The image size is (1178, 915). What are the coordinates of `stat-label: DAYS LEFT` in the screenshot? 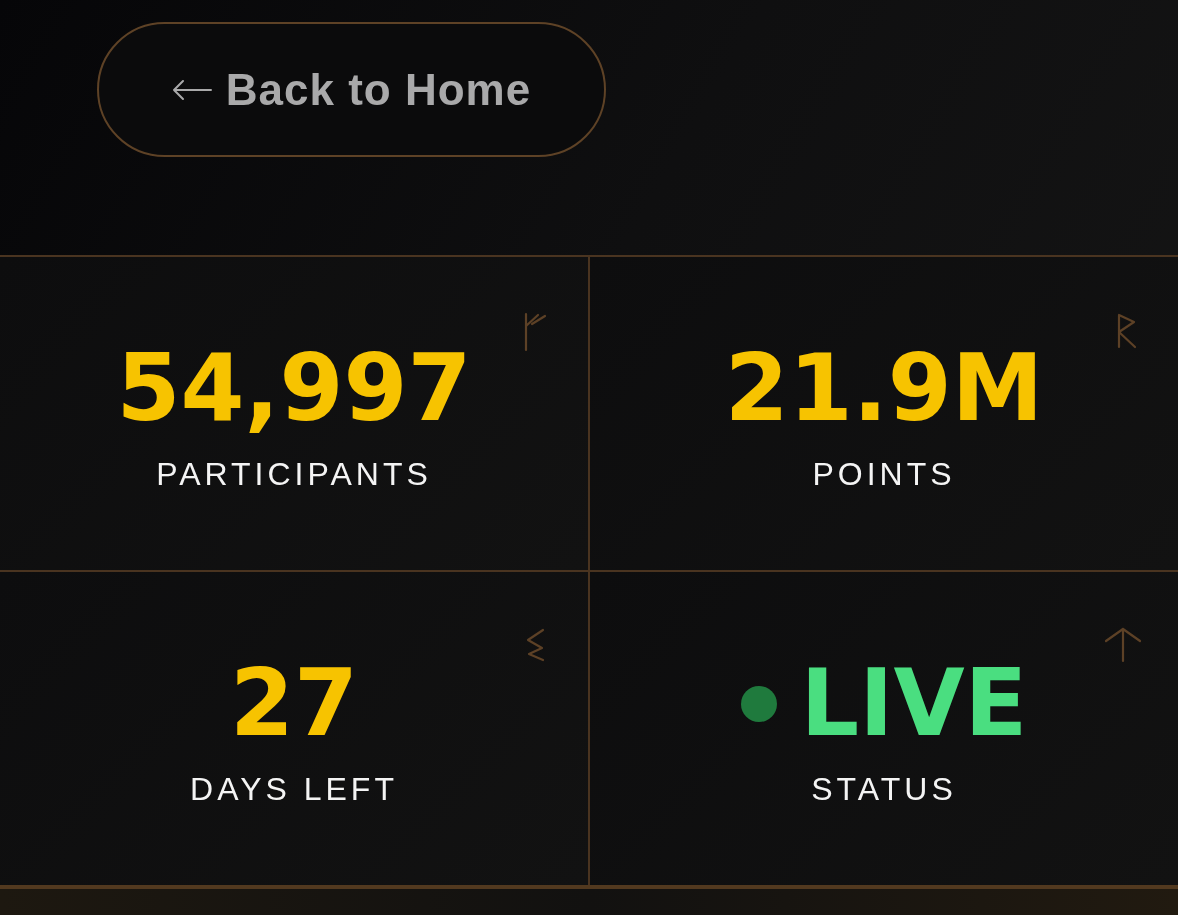 It's located at (294, 789).